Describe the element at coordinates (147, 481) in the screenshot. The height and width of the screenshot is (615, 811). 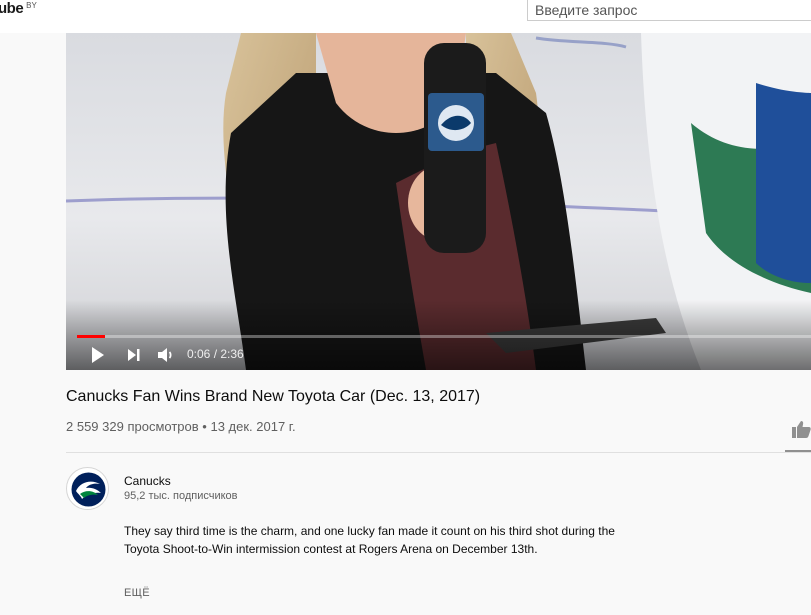
I see `channel-name: Canucks` at that location.